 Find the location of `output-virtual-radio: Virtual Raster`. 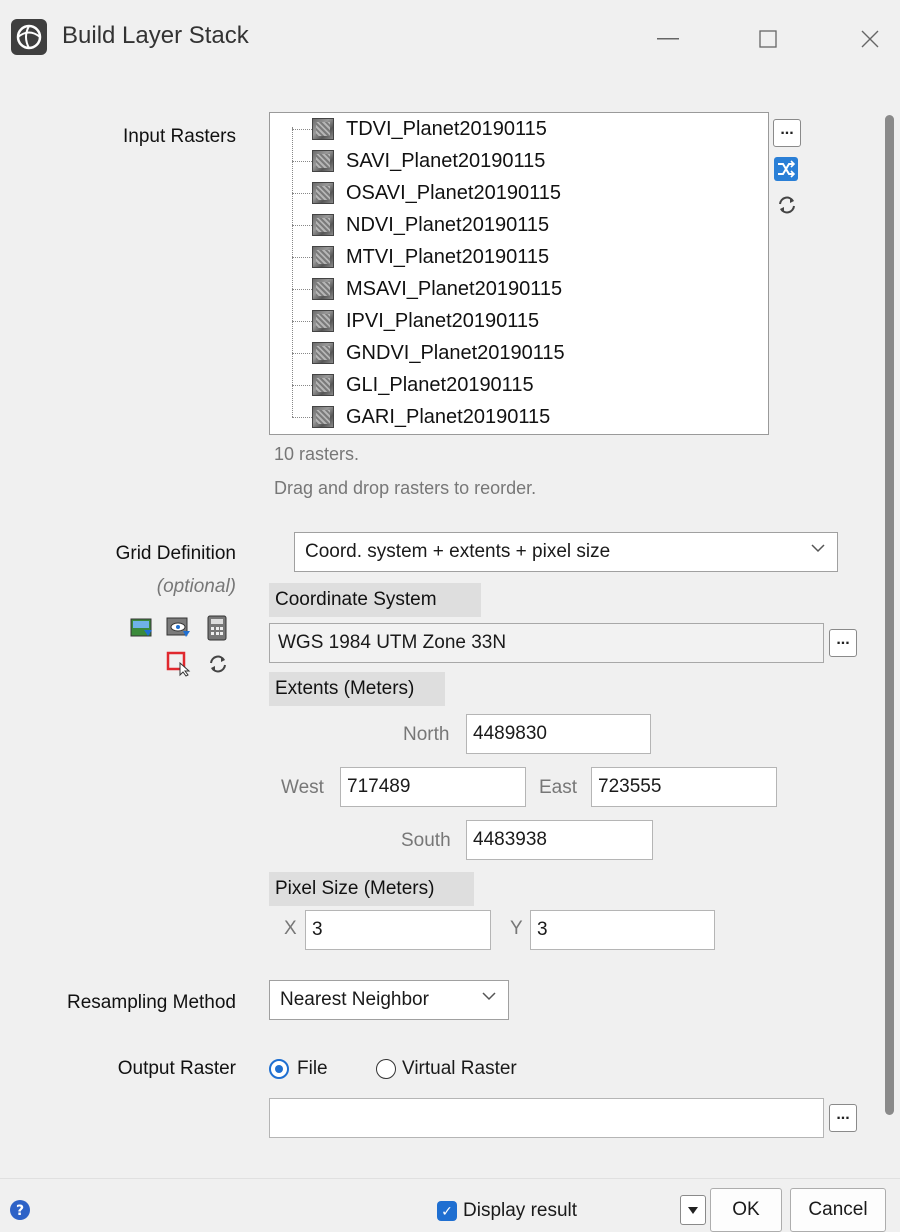

output-virtual-radio: Virtual Raster is located at coordinates (446, 1069).